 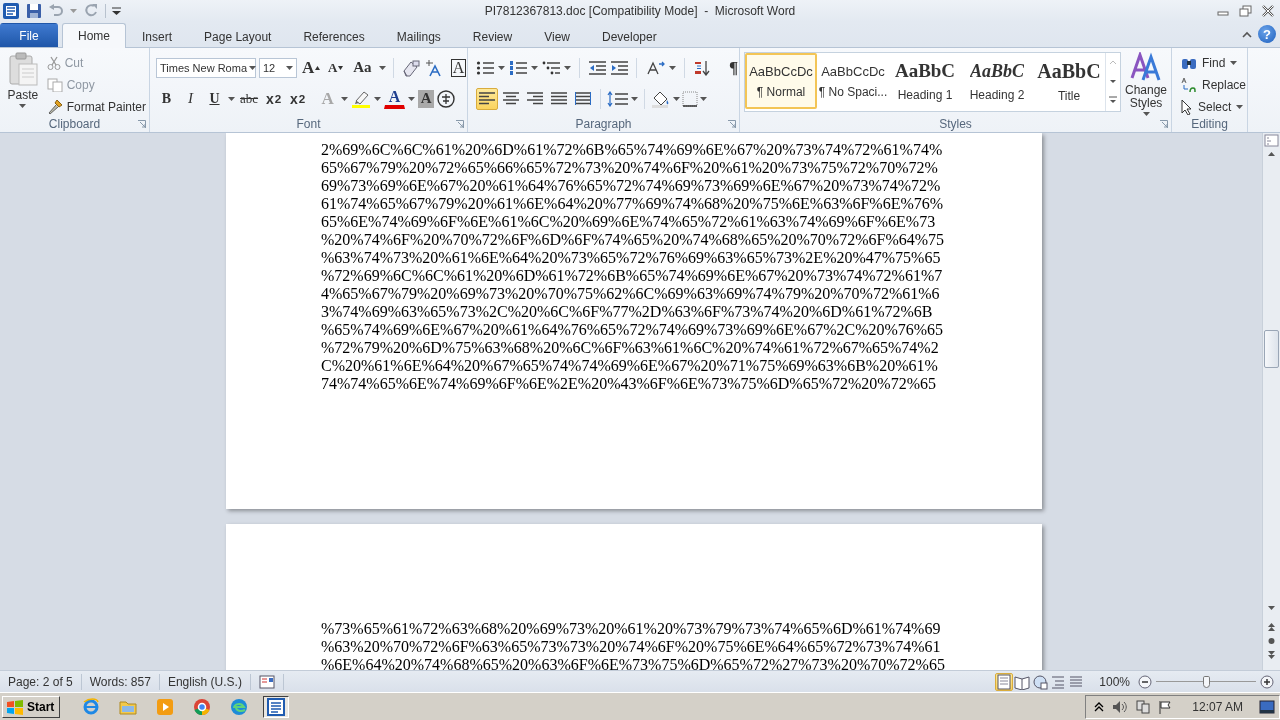 I want to click on cursor-icon, so click(x=1187, y=106).